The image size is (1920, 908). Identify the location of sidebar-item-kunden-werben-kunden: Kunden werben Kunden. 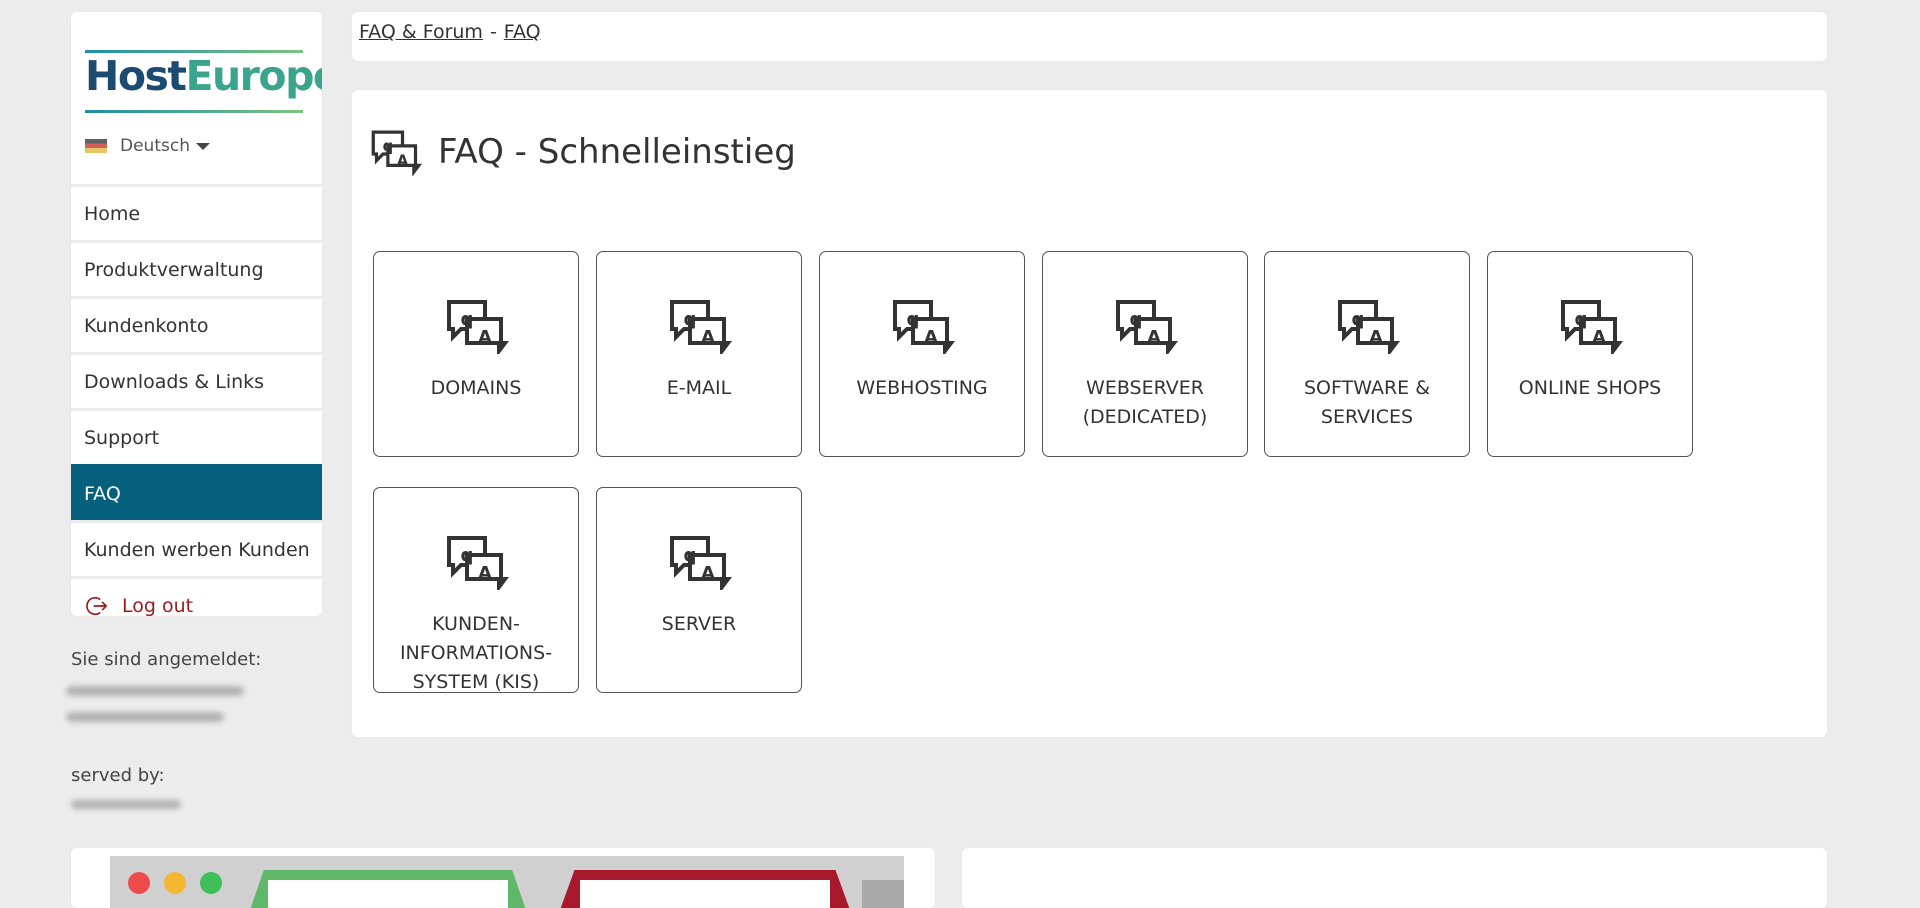
(196, 548).